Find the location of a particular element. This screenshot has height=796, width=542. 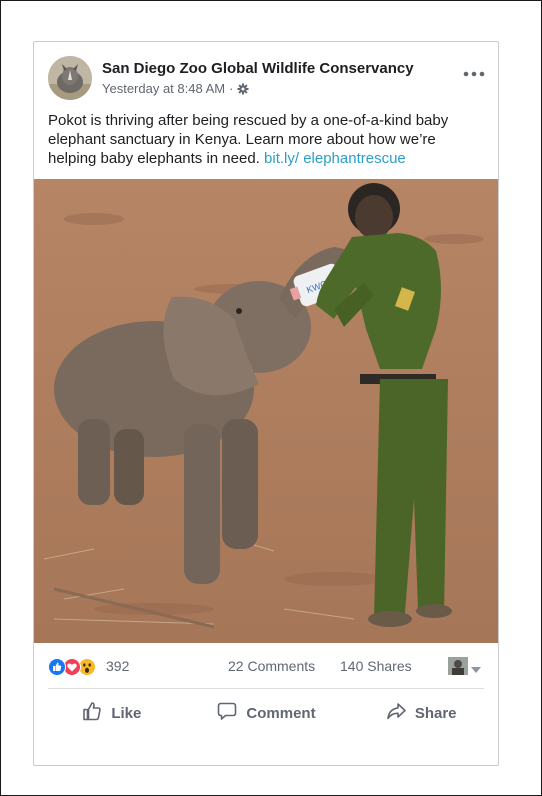

like-label: Like is located at coordinates (126, 713).